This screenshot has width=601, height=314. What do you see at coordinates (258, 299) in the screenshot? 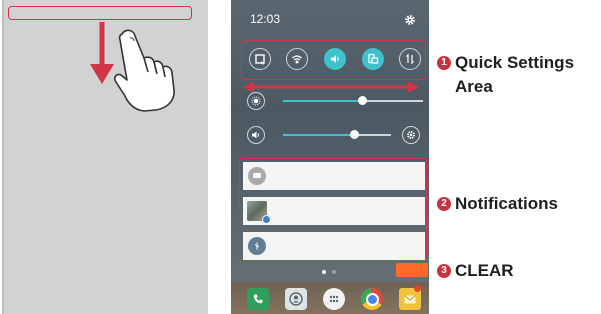
I see `phone-icon` at bounding box center [258, 299].